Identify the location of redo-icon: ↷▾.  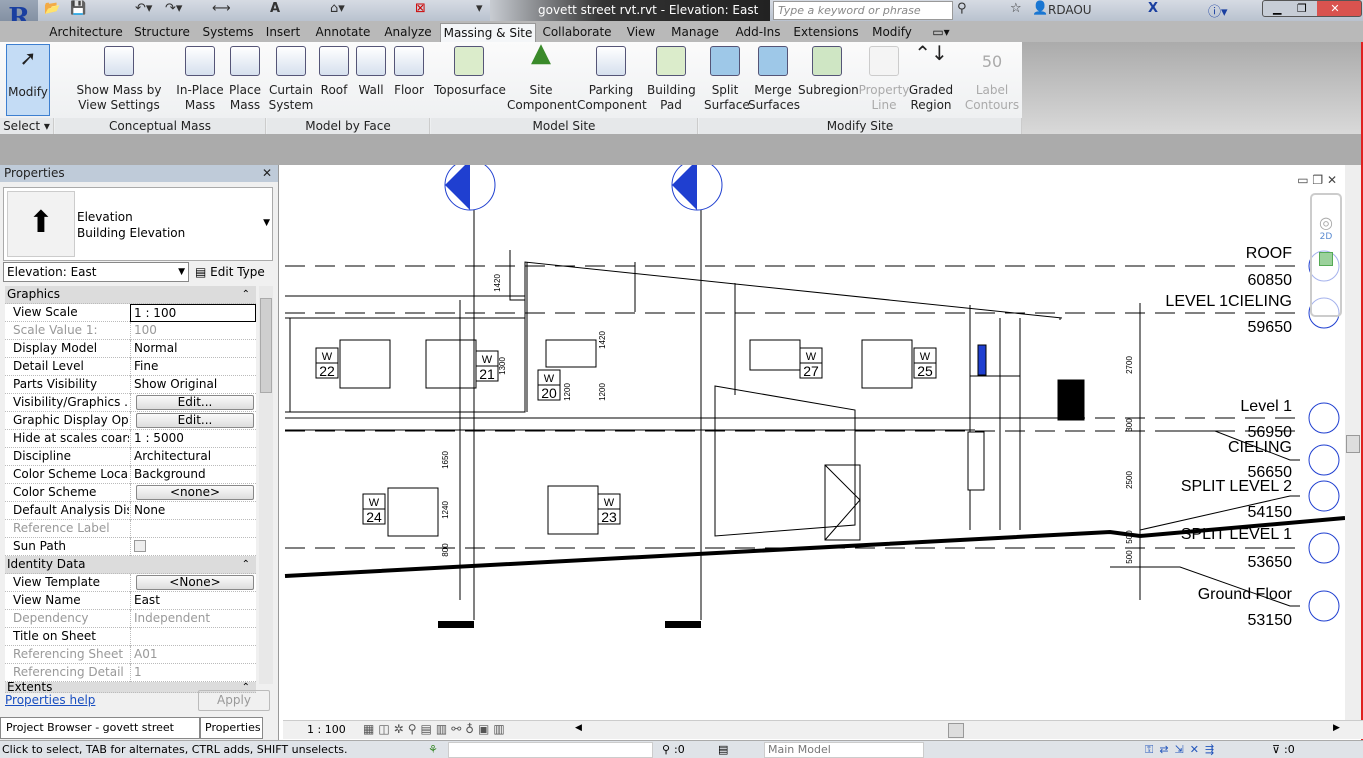
(173, 10).